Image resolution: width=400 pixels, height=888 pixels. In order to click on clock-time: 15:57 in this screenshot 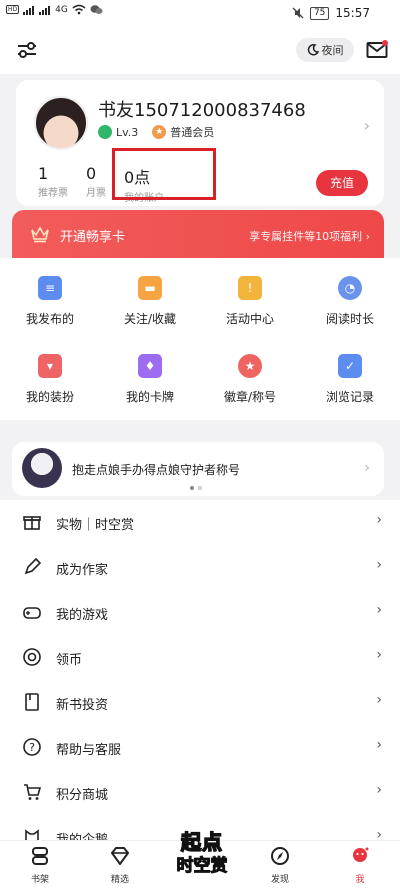, I will do `click(352, 13)`.